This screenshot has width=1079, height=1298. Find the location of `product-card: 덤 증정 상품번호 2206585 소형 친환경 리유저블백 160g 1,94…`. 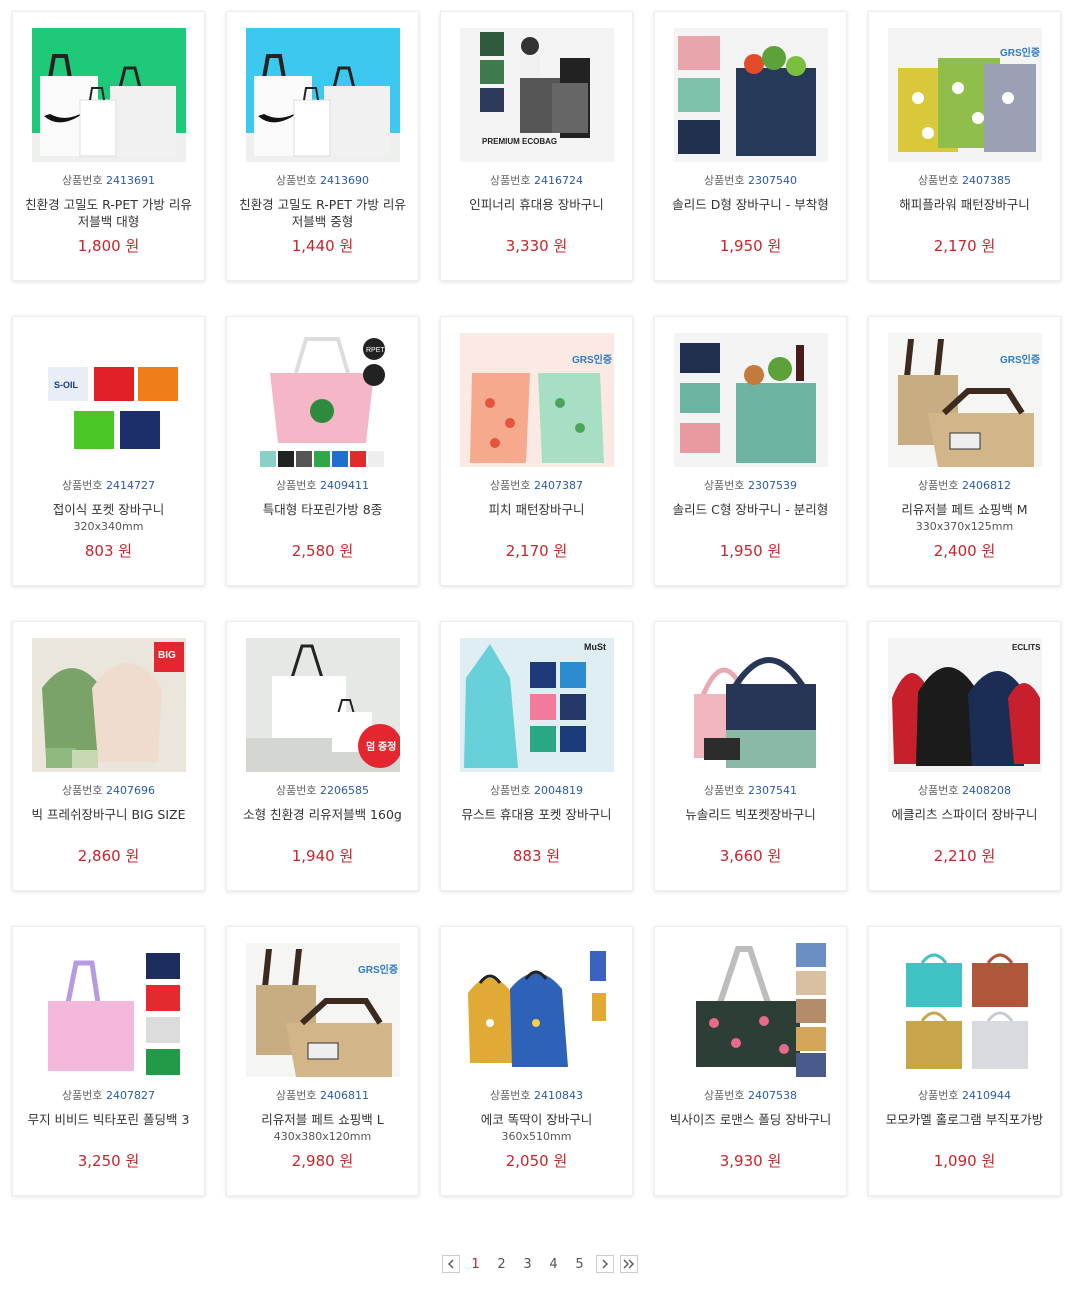

product-card: 덤 증정 상품번호 2206585 소형 친환경 리유저블백 160g 1,94… is located at coordinates (322, 756).